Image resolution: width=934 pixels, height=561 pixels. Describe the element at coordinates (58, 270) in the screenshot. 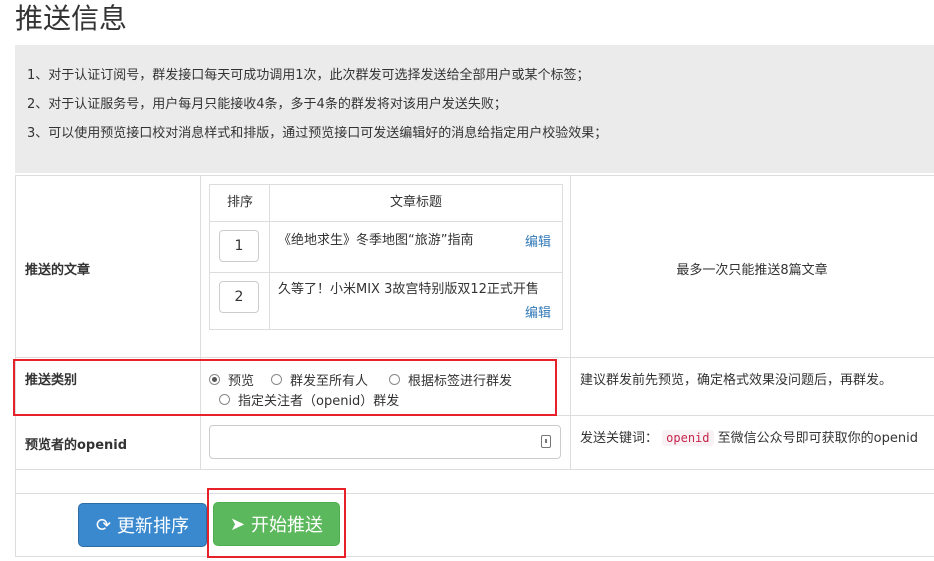

I see `articles-label: 推送的文章` at that location.